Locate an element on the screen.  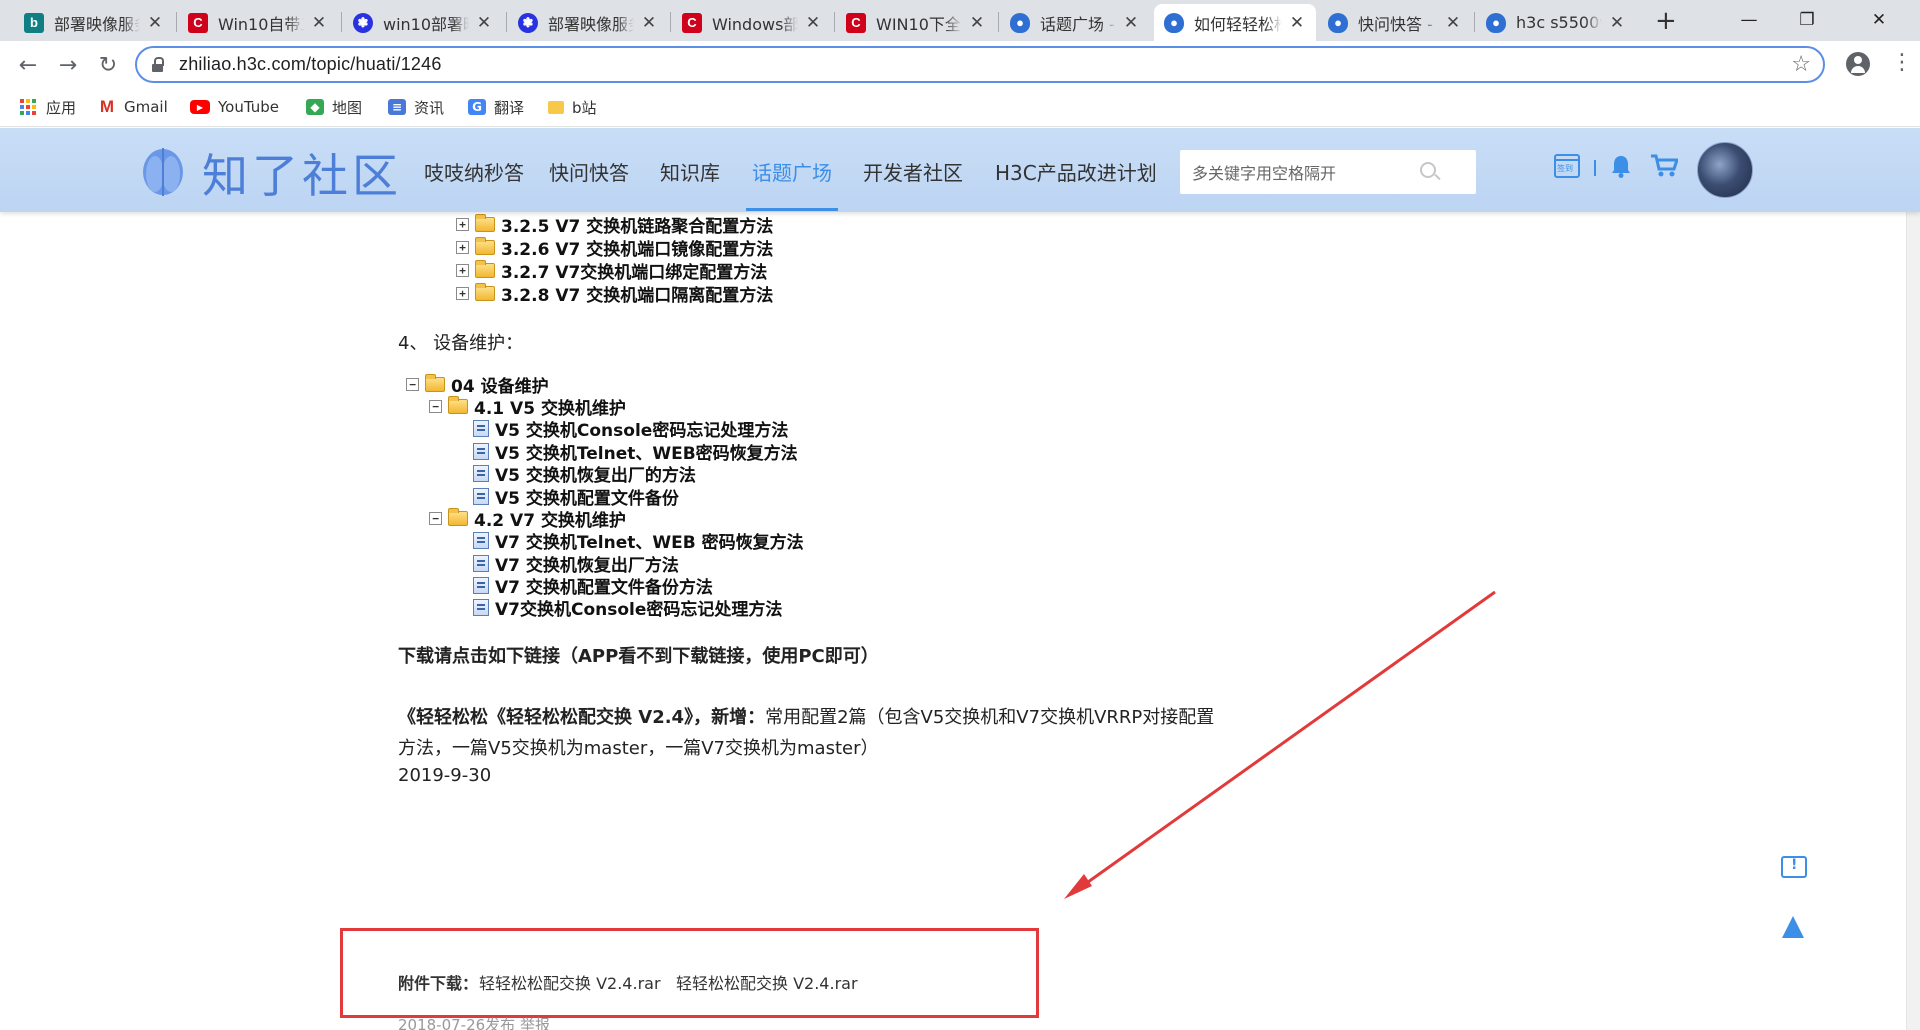
tree-item: + 3.2.5 V7 交换机链路聚合配置方法 is located at coordinates (614, 225).